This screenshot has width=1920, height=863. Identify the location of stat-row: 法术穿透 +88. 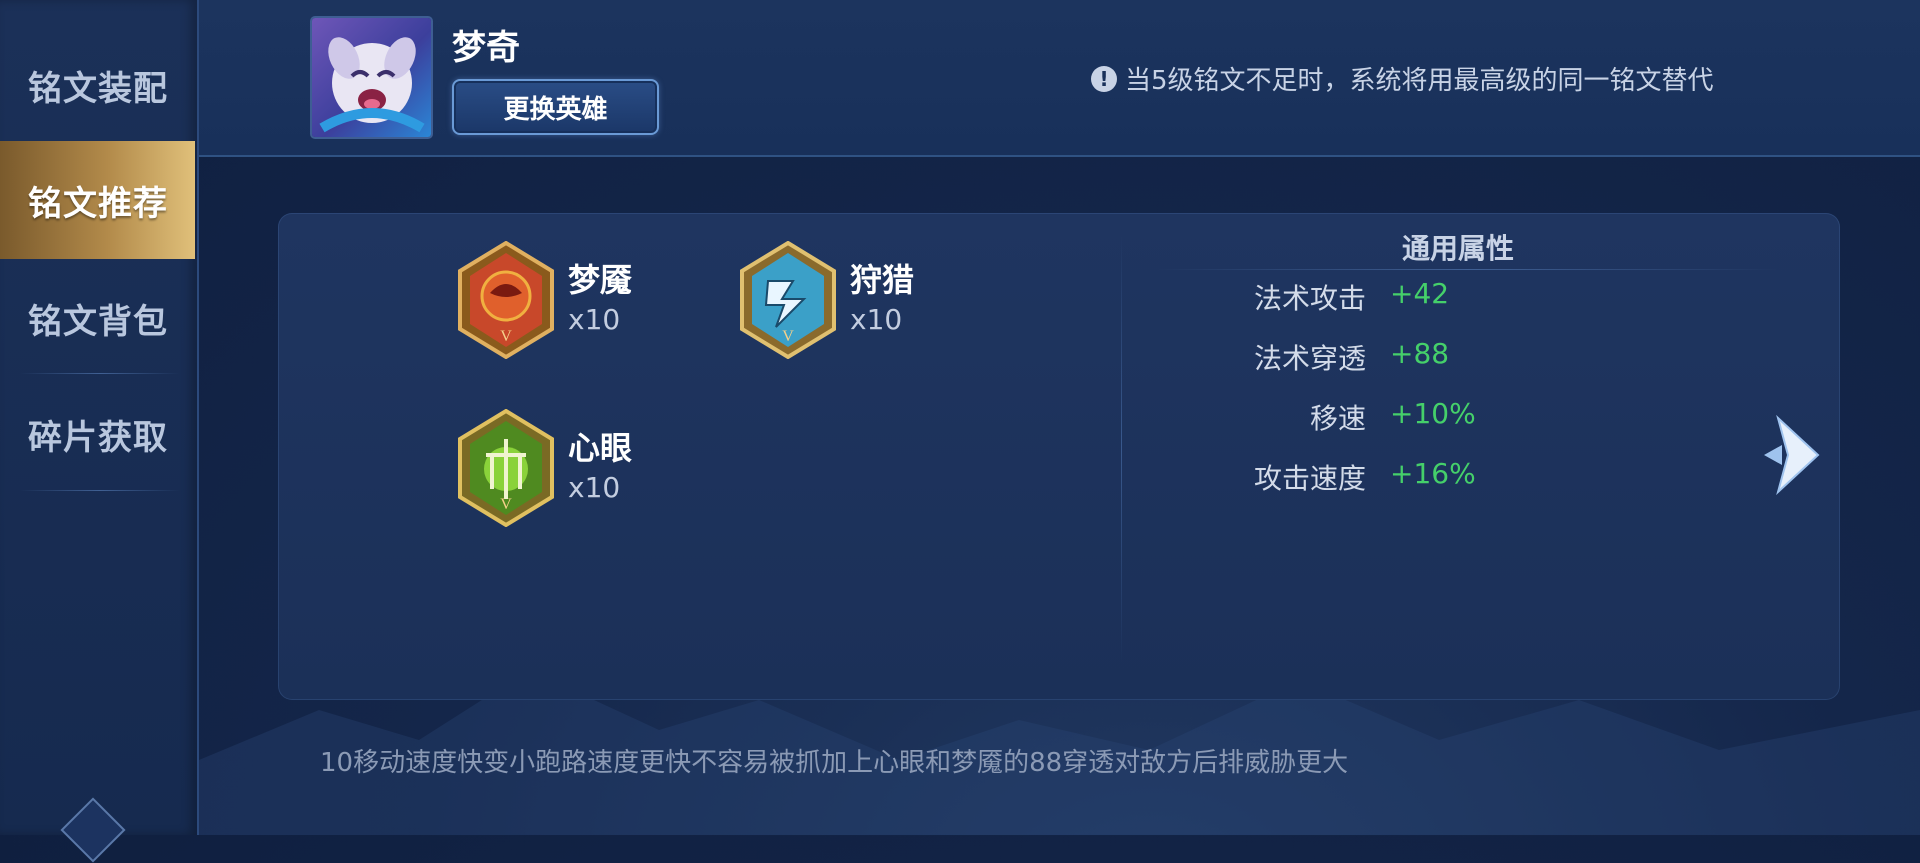
(1428, 357).